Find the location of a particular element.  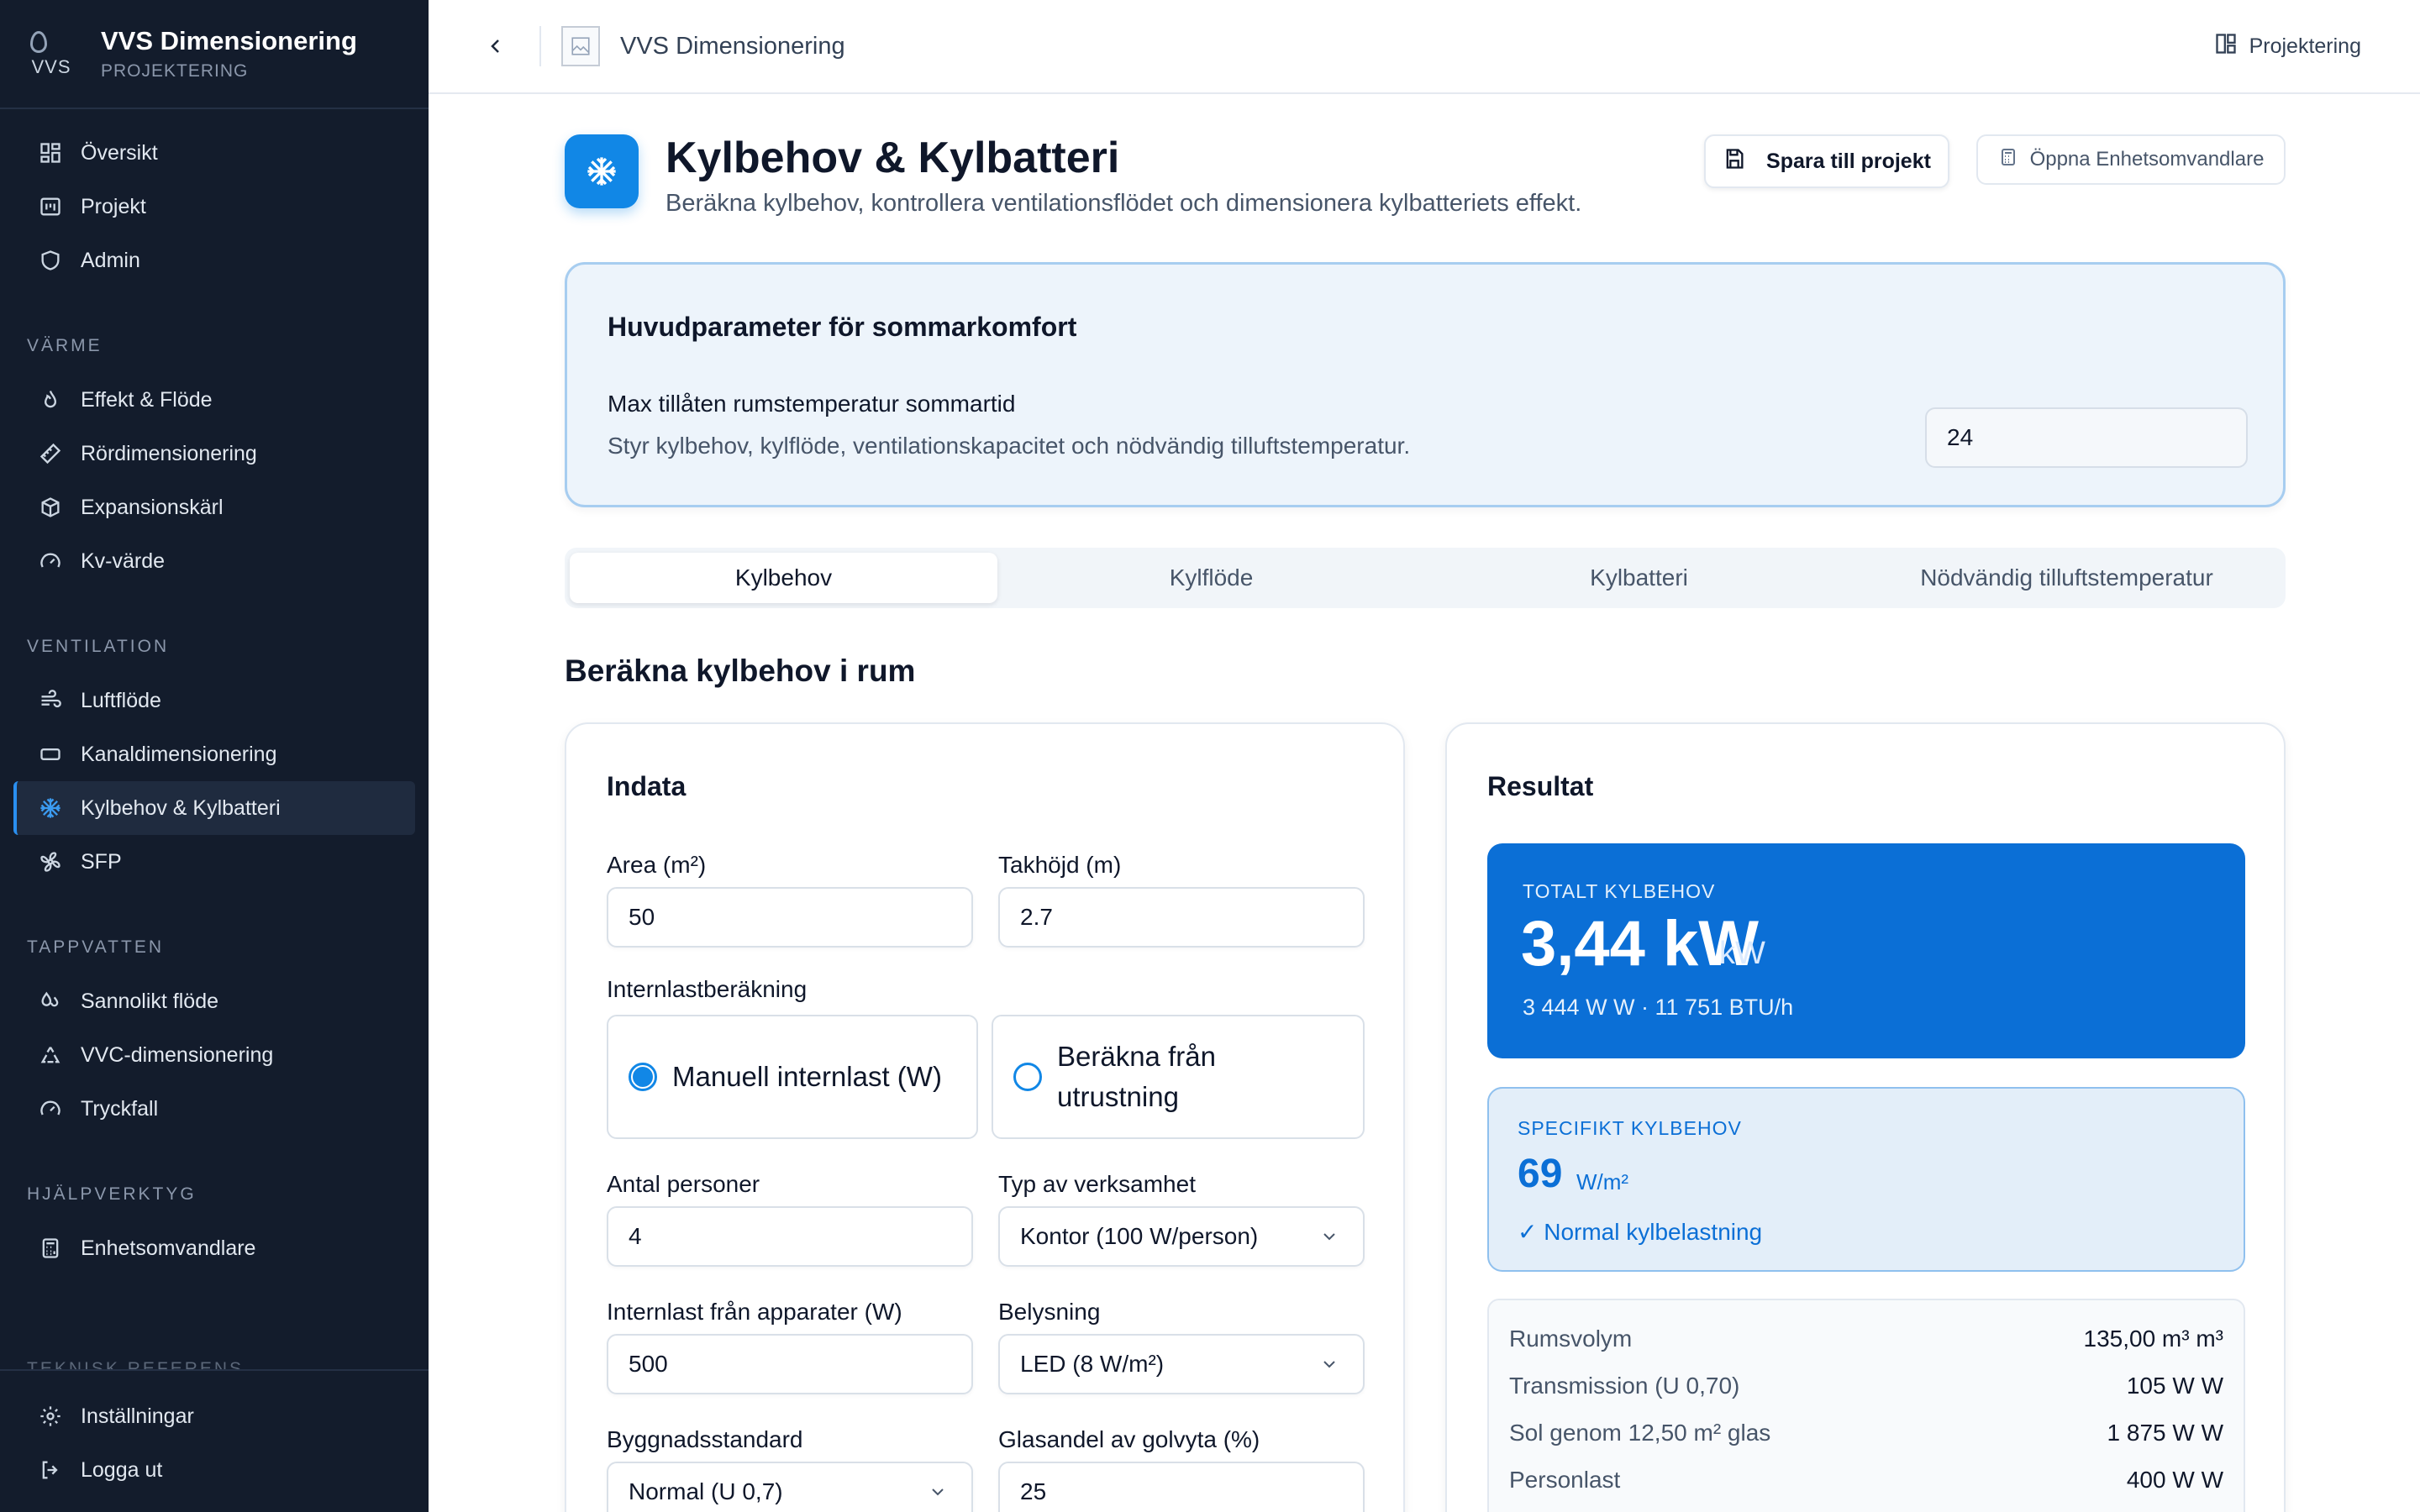

sidebar-item-expansionskarl: Expansionskärl is located at coordinates (214, 507).